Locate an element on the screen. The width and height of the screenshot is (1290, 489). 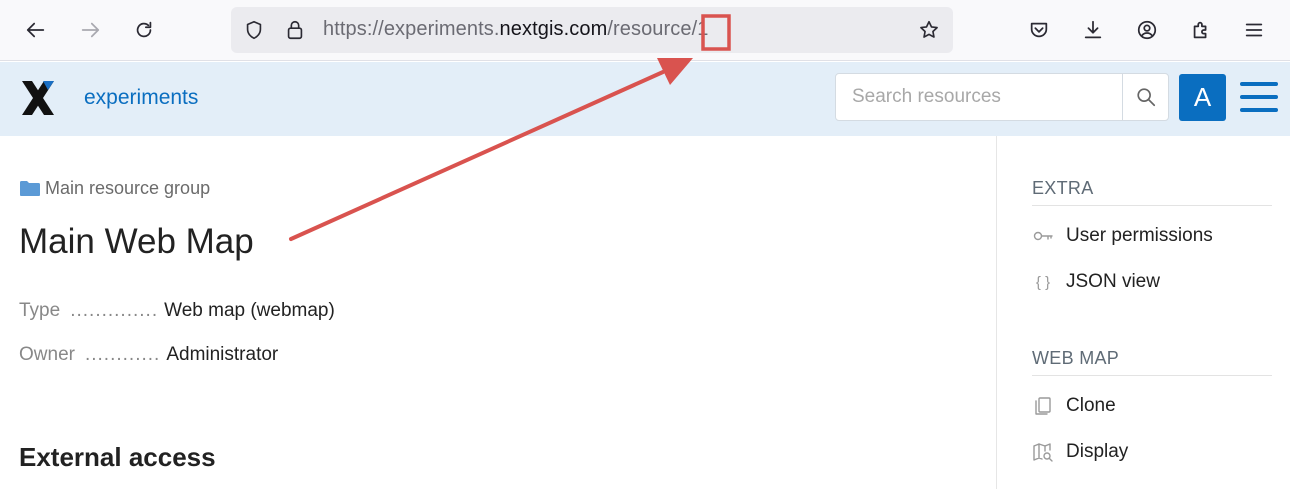
search-button is located at coordinates (1145, 97).